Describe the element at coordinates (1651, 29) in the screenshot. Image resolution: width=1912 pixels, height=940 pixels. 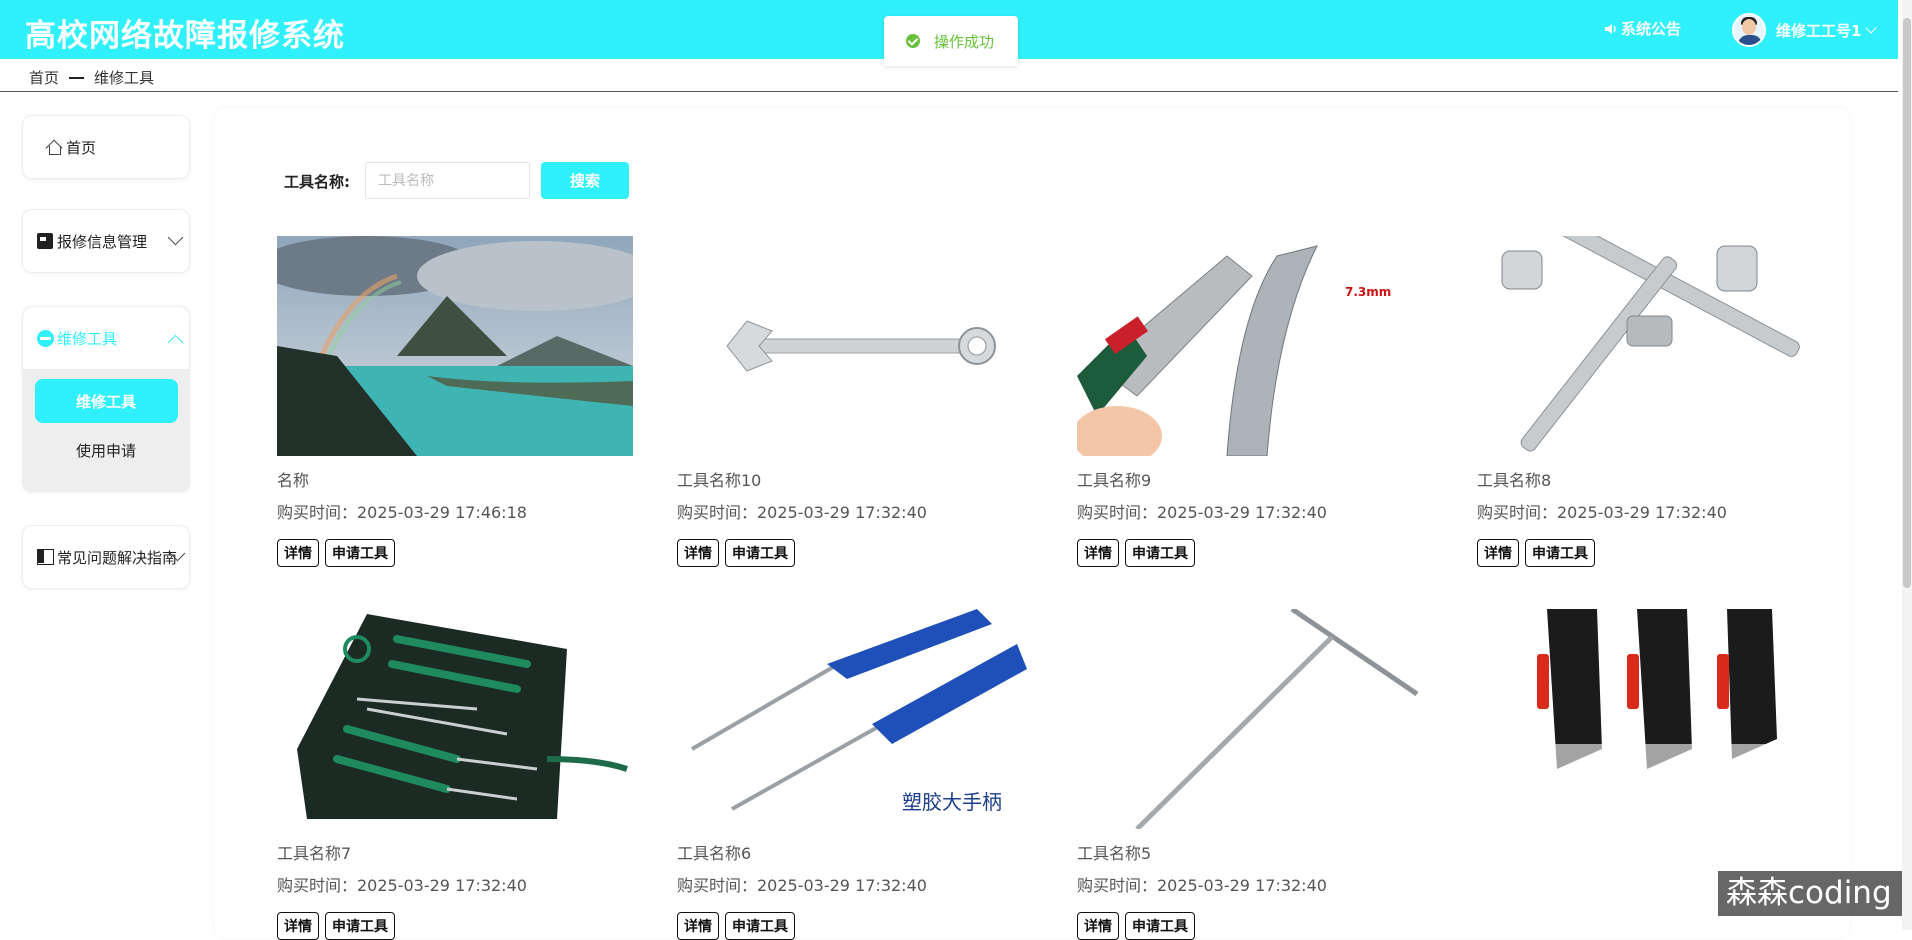
I see `system-notice-label: 系统公告` at that location.